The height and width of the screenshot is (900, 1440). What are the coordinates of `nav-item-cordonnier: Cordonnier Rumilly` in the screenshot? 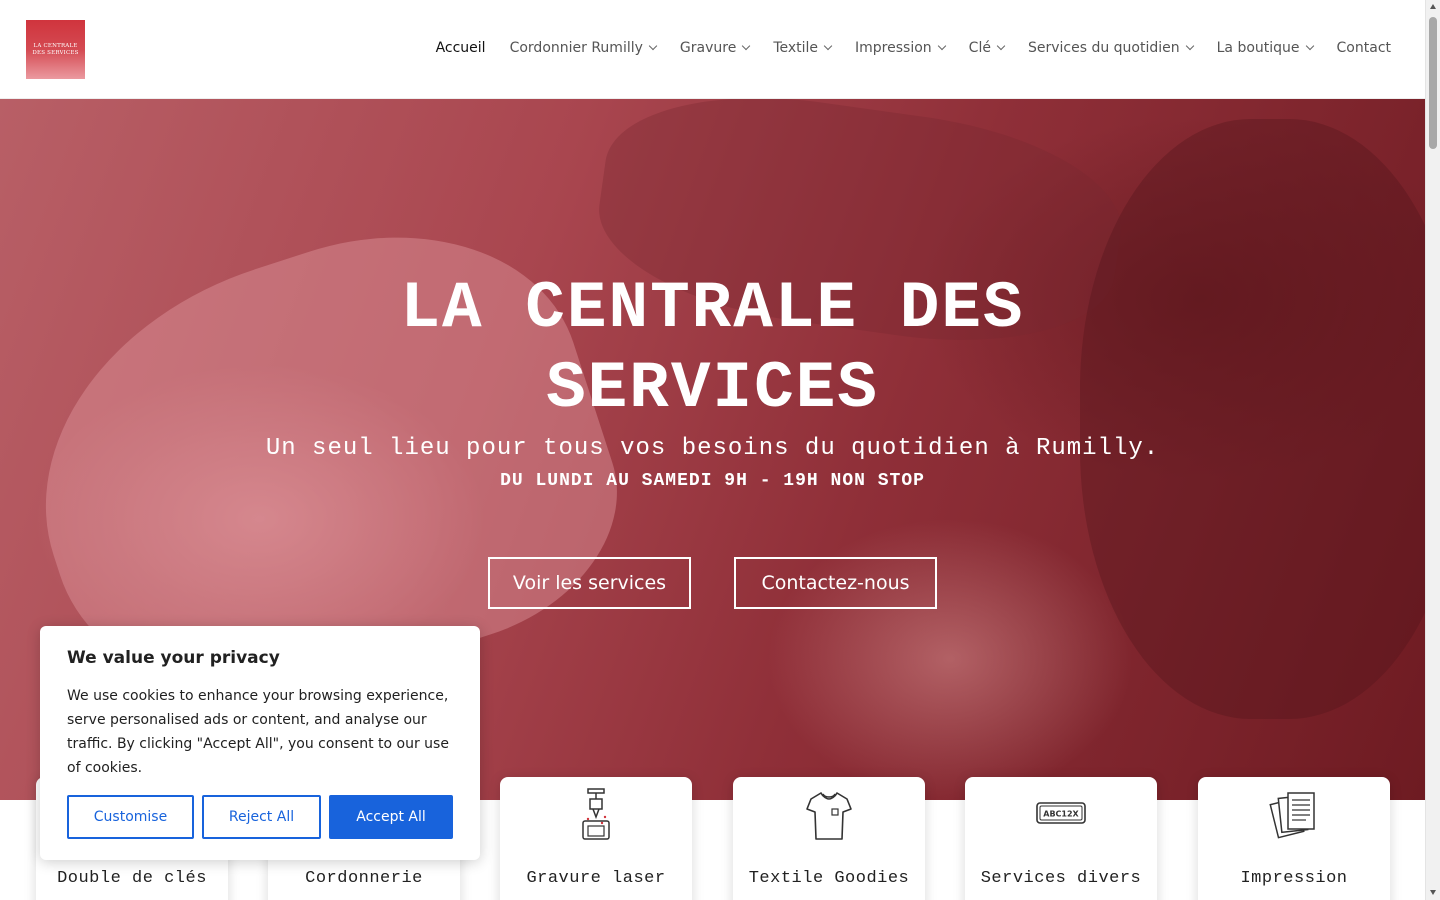 It's located at (583, 48).